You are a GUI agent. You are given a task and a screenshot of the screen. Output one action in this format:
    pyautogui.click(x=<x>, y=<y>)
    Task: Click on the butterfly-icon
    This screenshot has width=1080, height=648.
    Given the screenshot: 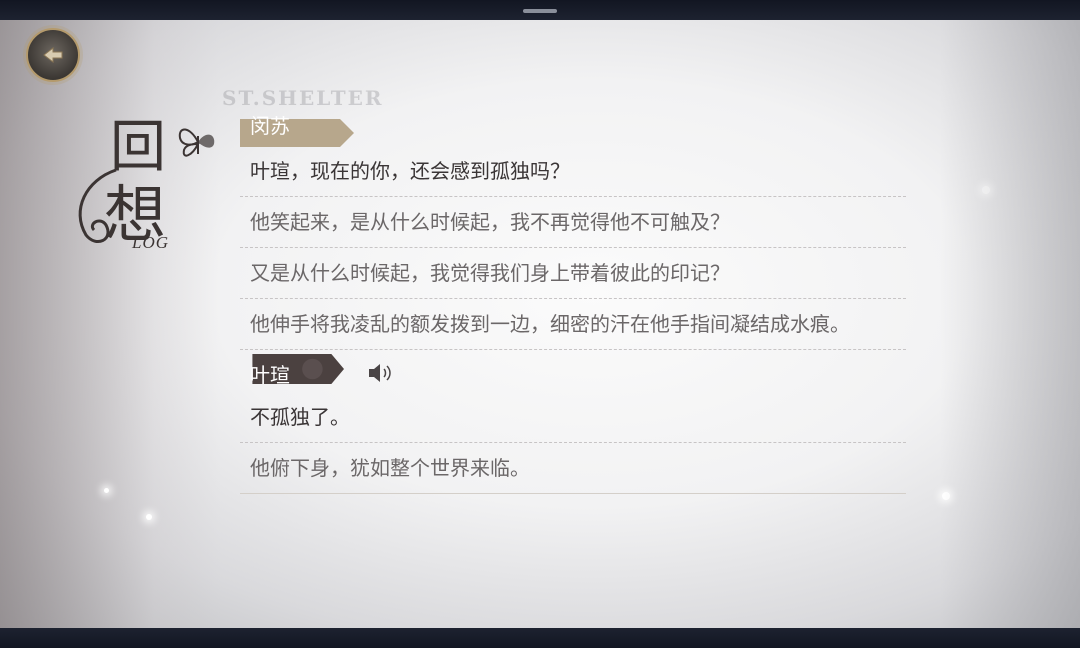 What is the action you would take?
    pyautogui.click(x=196, y=142)
    